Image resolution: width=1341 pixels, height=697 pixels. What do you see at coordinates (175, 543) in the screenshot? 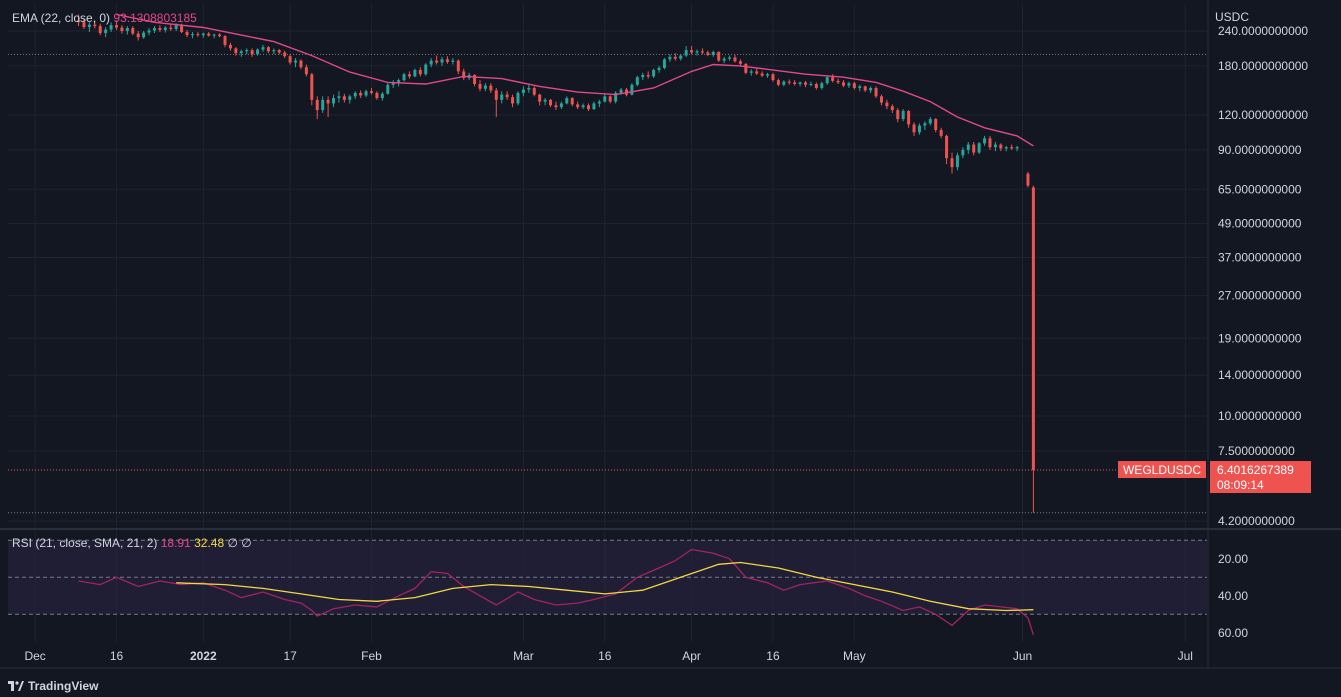
I see `rsi-legend-value: 18.91` at bounding box center [175, 543].